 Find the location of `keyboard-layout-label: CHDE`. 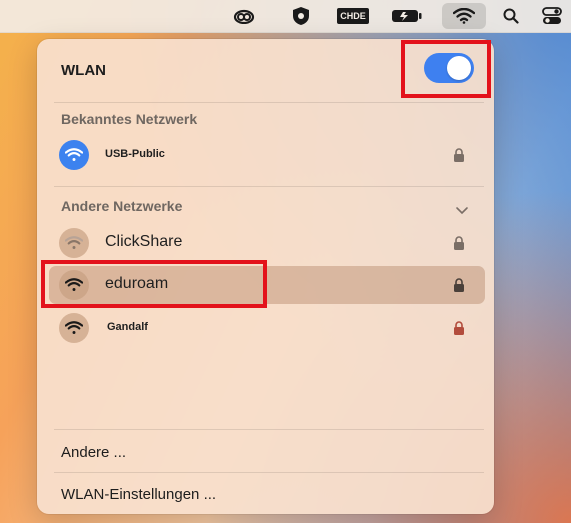

keyboard-layout-label: CHDE is located at coordinates (353, 16).